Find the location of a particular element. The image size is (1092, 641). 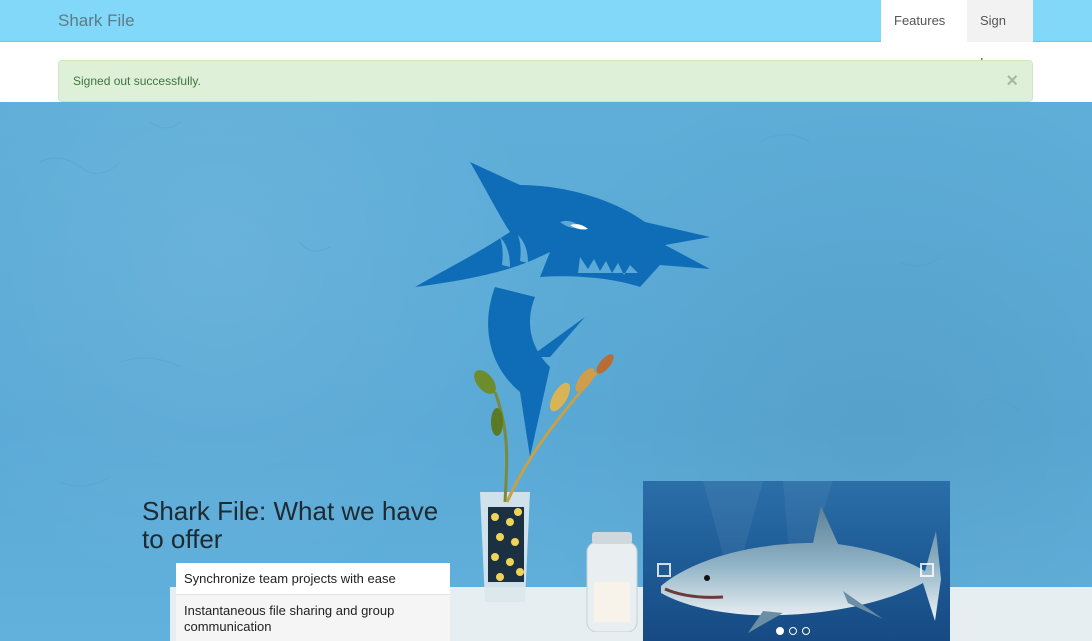

feature-item: Synchronize team projects with ease is located at coordinates (313, 579).